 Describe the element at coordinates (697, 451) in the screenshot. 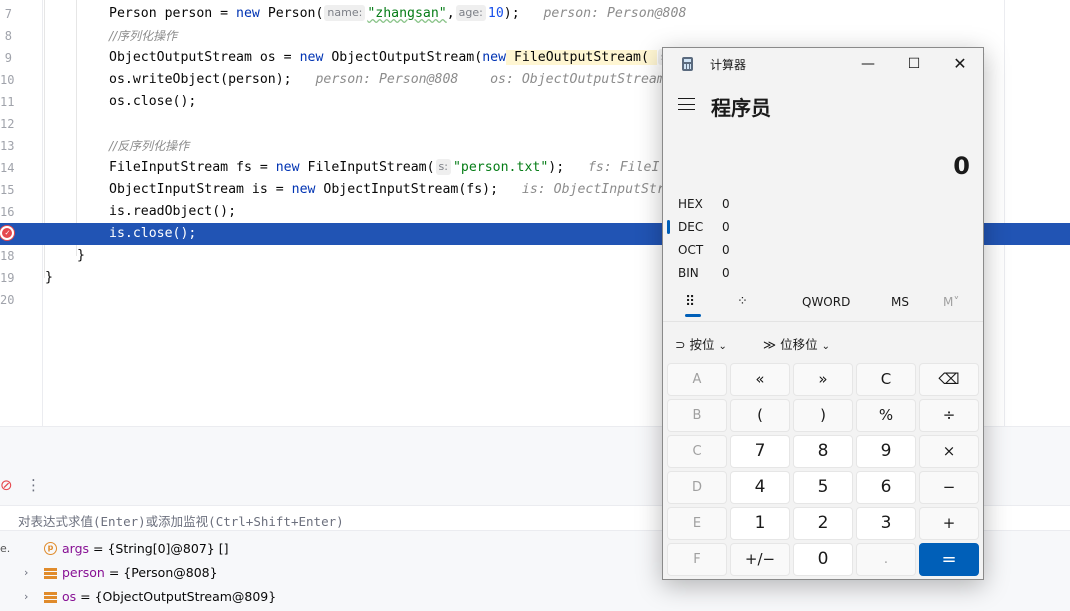

I see `hex-c-key: C` at that location.